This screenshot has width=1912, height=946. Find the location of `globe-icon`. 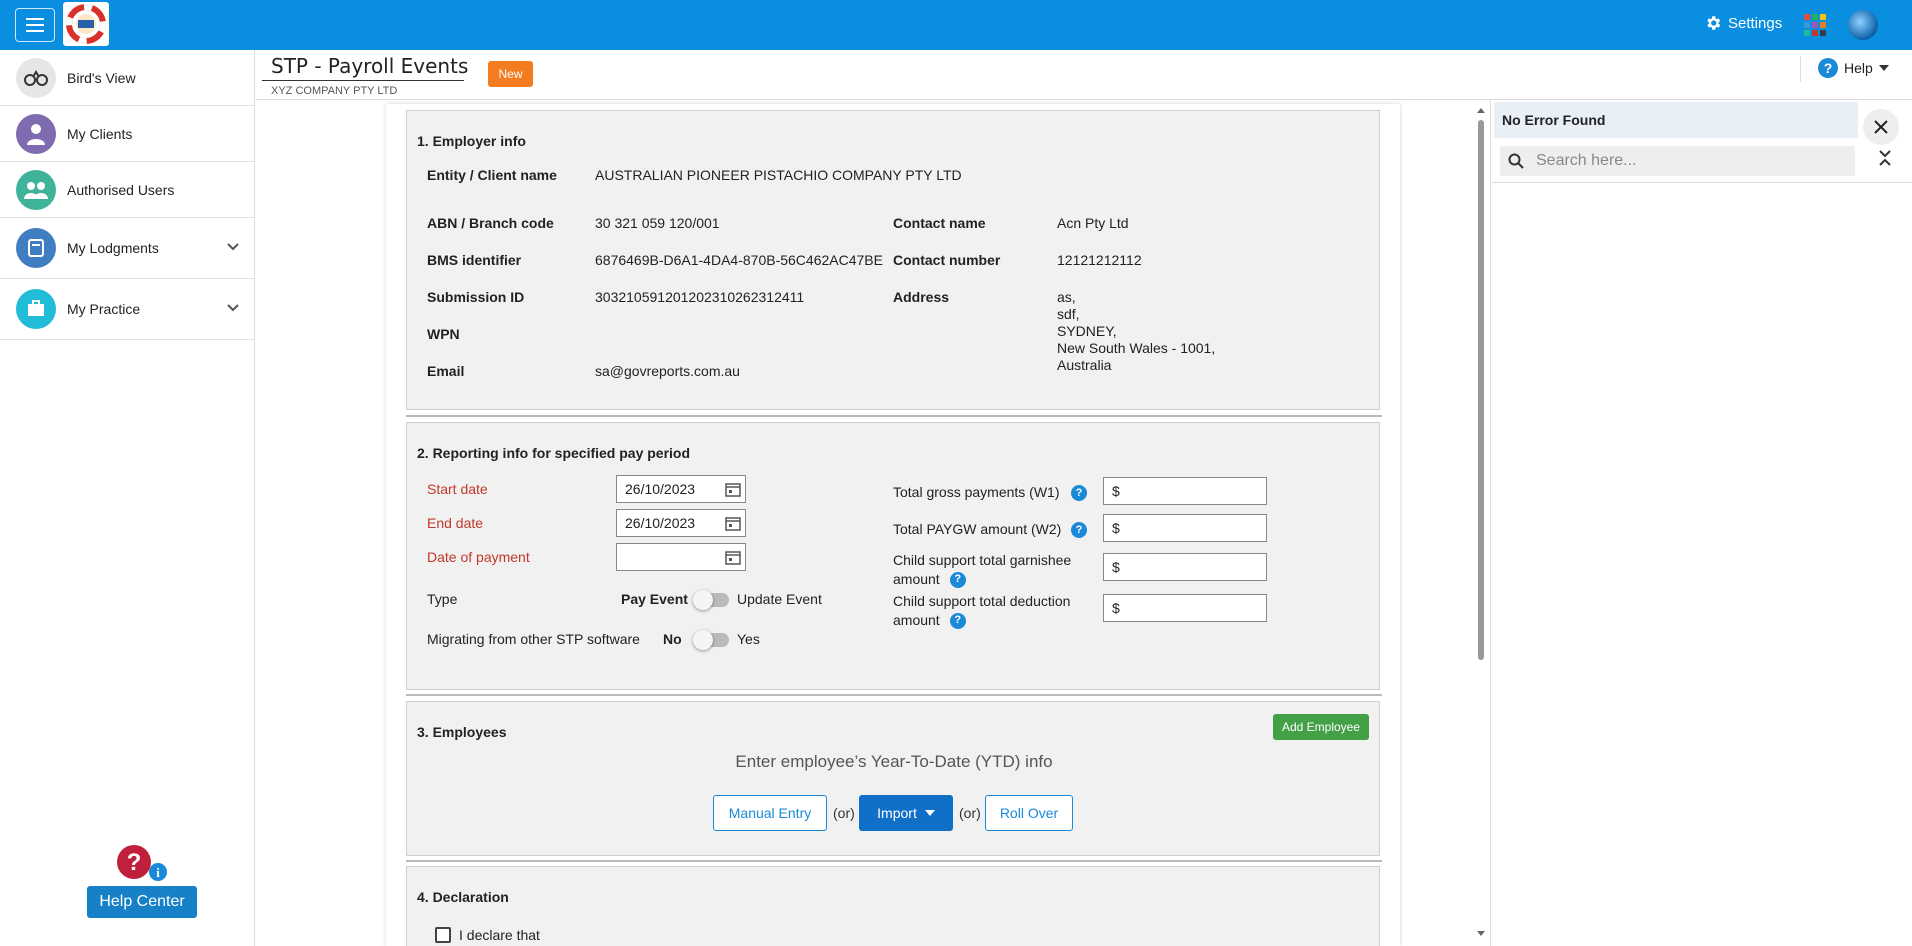

globe-icon is located at coordinates (1863, 25).